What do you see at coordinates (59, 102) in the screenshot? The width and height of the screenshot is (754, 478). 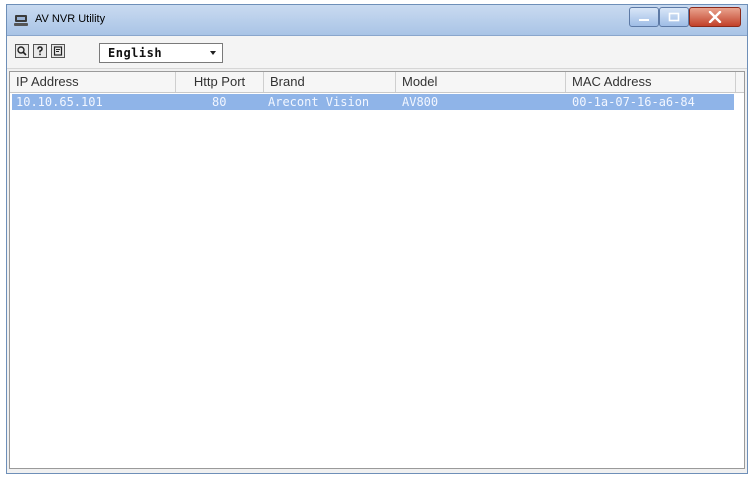 I see `cell-ip-address: 10.10.65.101` at bounding box center [59, 102].